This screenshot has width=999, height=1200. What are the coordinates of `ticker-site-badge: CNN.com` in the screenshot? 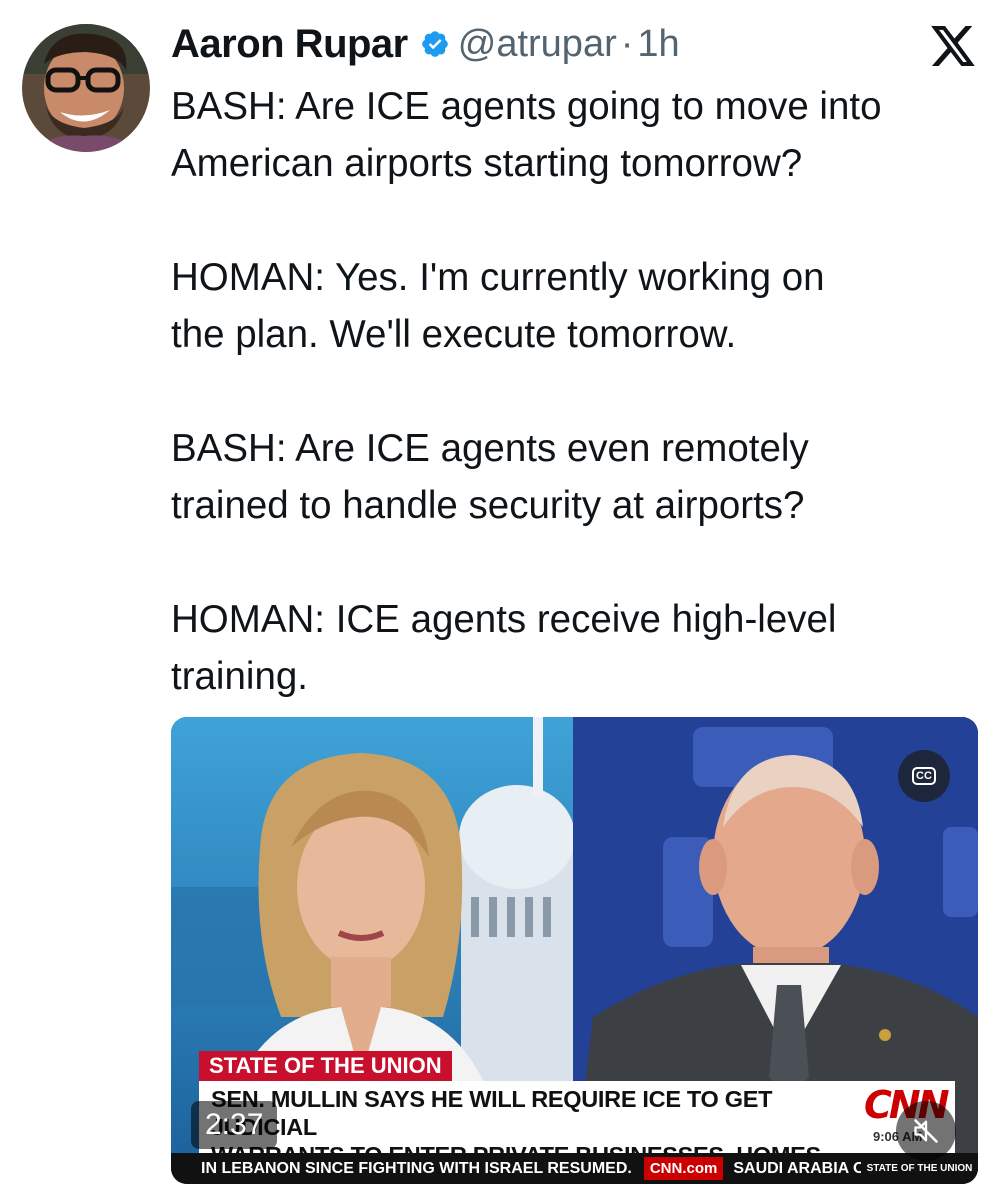 It's located at (683, 1168).